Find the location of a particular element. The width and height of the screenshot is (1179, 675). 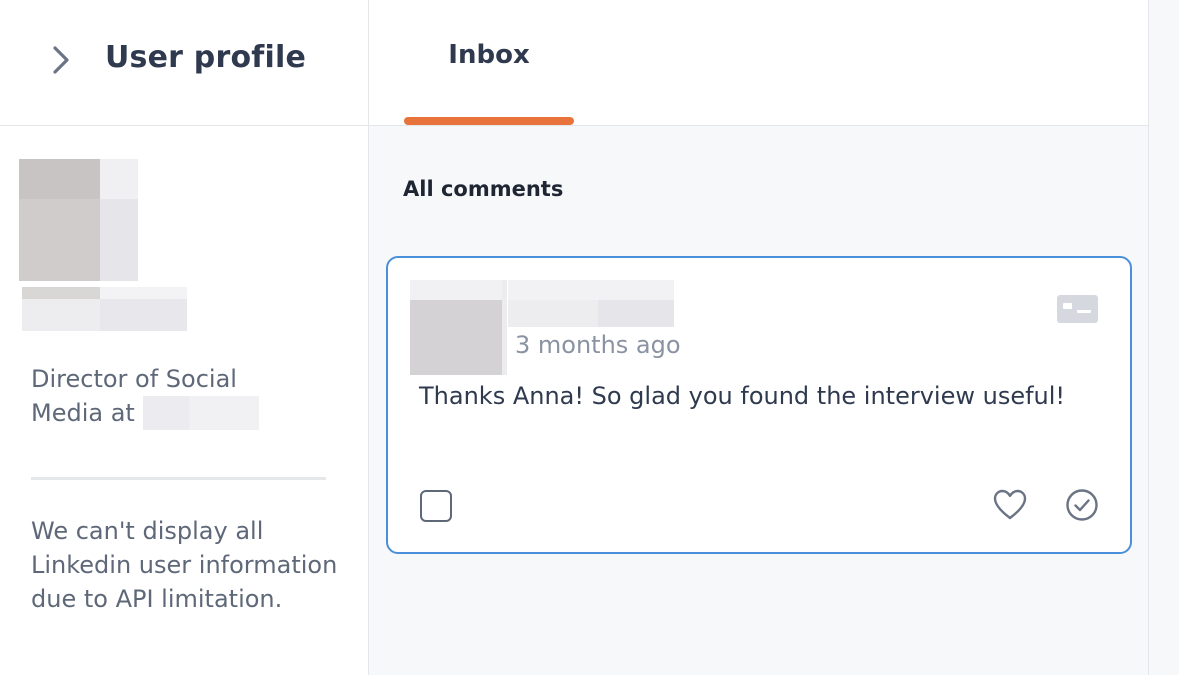

section-title: All comments is located at coordinates (483, 189).